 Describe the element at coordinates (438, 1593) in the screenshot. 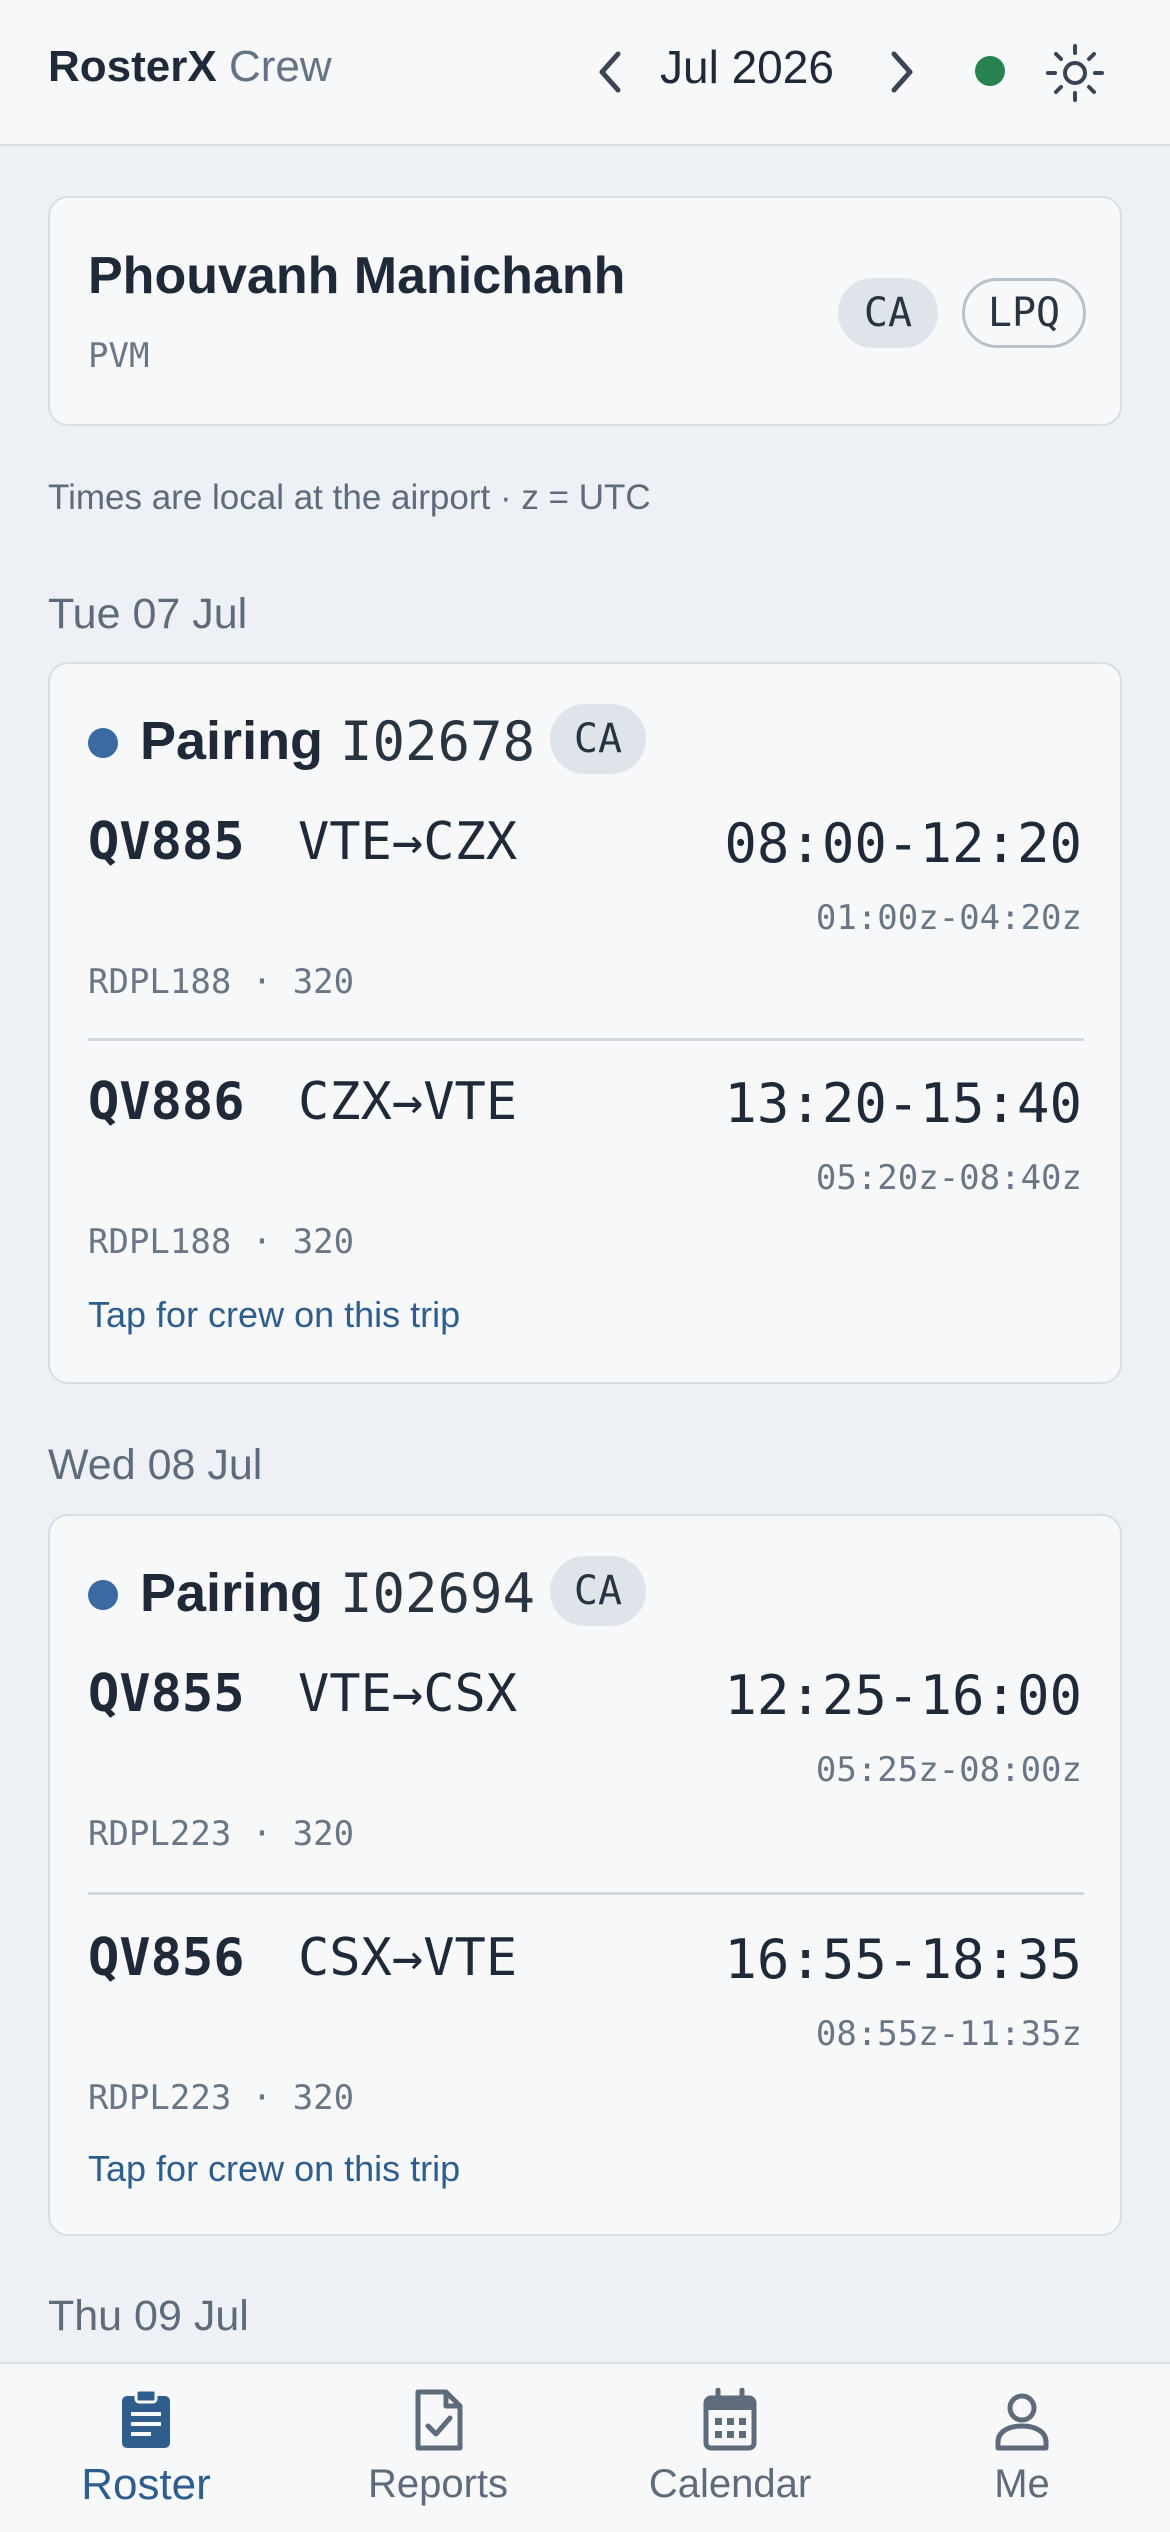

I see `pairing-id: I02694` at that location.